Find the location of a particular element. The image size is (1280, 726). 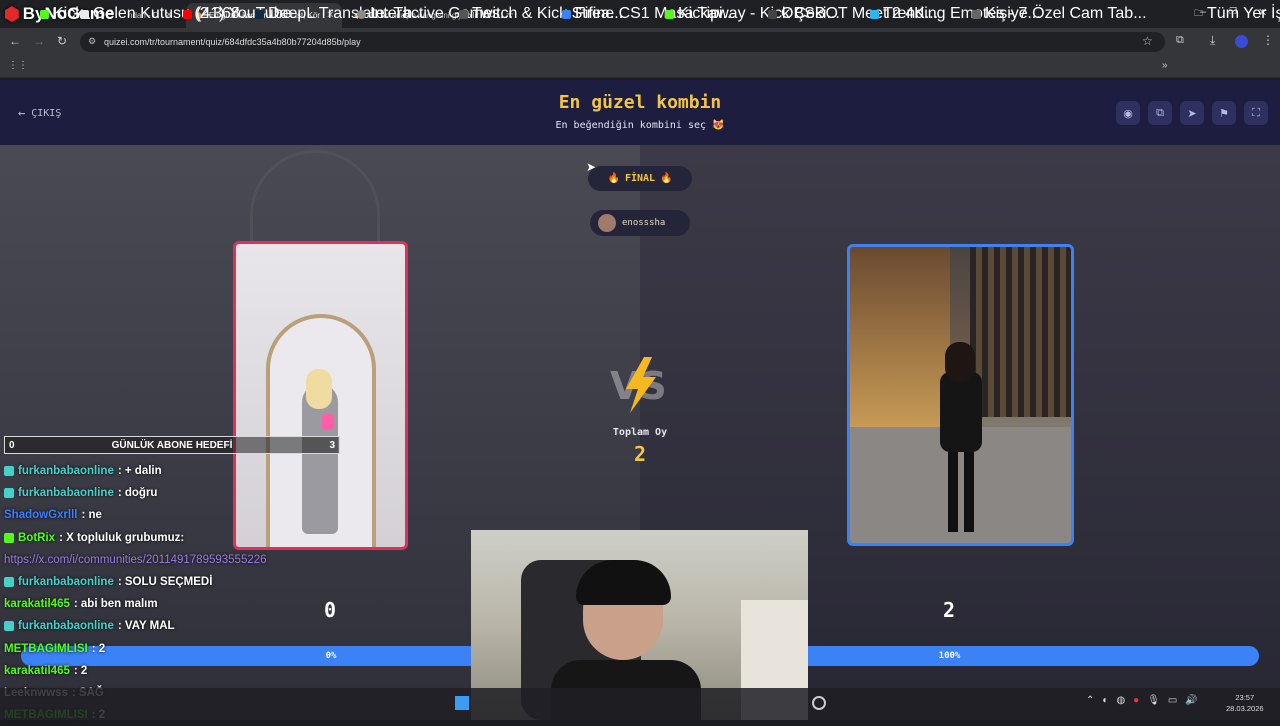

steam-icon: ◍ is located at coordinates (1120, 700).